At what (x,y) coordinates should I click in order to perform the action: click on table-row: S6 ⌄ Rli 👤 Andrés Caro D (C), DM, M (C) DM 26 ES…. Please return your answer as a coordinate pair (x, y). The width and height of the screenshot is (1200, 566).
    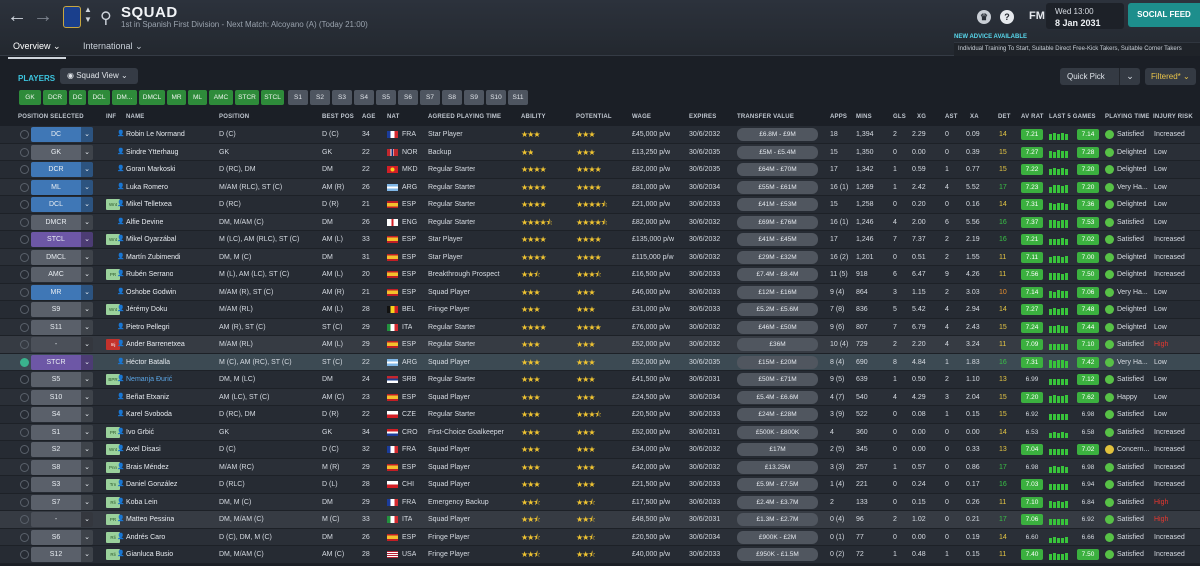
    Looking at the image, I should click on (600, 537).